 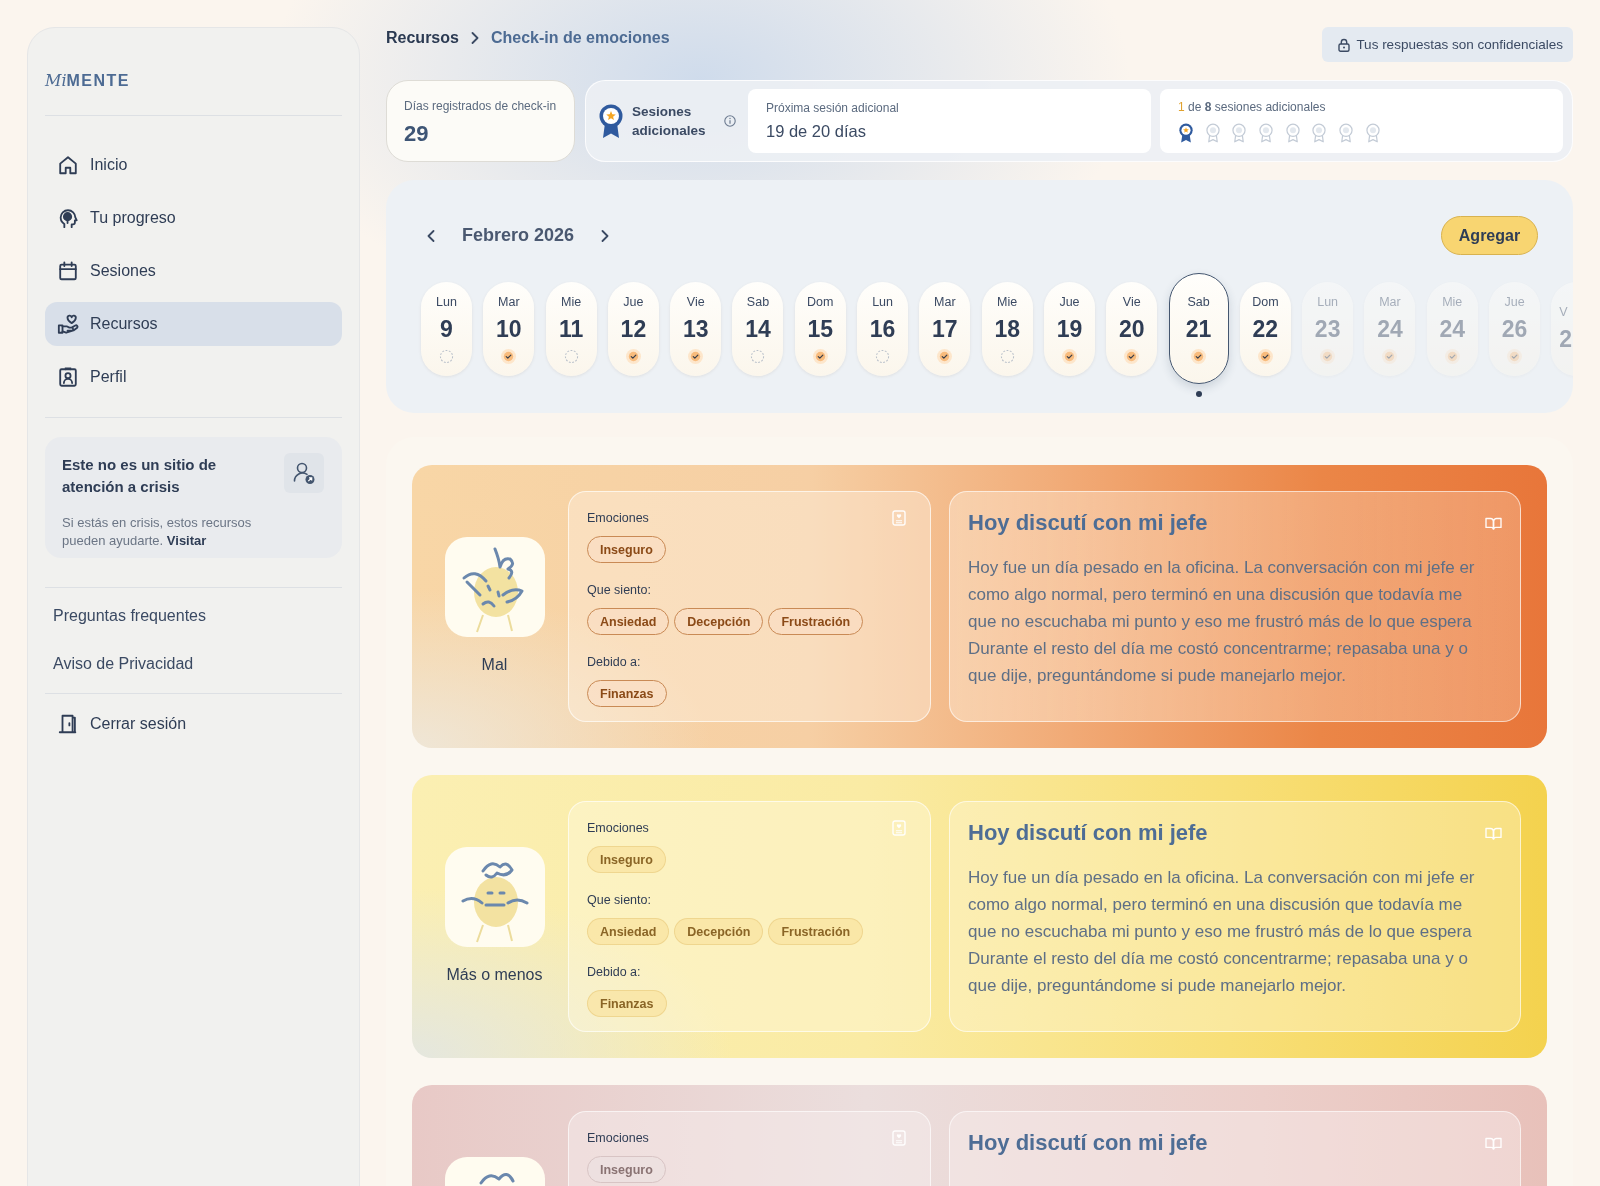 I want to click on next-session-label: Próxima sesión adicional, so click(x=833, y=108).